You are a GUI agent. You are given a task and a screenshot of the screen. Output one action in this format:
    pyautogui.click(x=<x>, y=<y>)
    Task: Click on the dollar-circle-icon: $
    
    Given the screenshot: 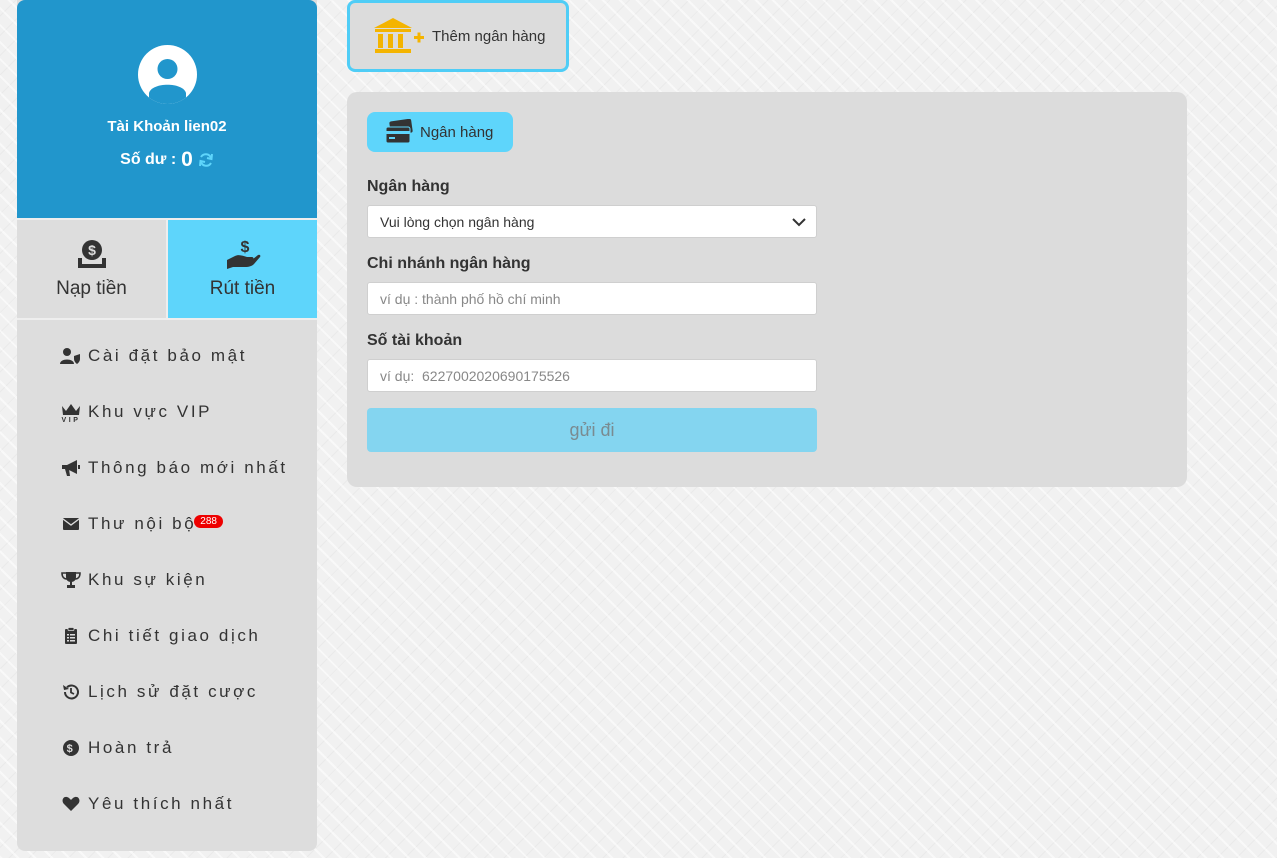 What is the action you would take?
    pyautogui.click(x=71, y=748)
    